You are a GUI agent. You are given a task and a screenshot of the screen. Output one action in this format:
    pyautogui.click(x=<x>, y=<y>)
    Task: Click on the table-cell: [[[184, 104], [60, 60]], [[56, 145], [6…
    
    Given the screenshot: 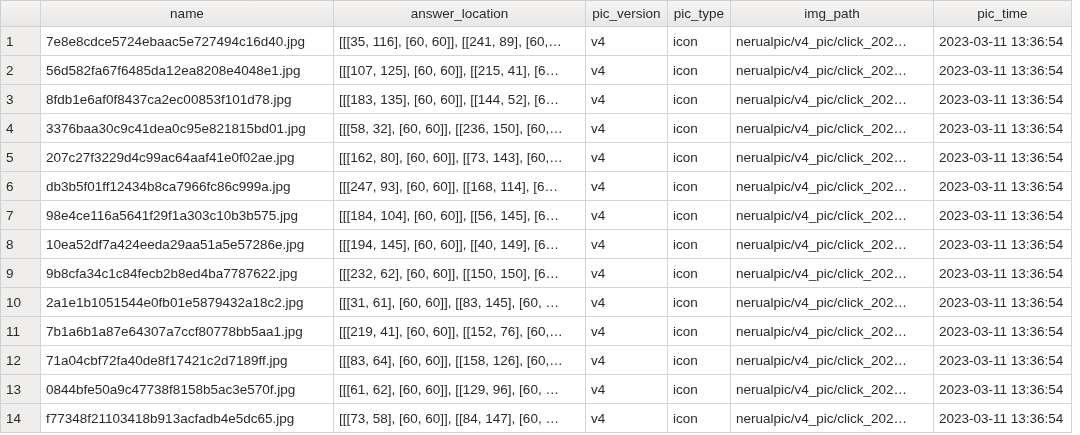 What is the action you would take?
    pyautogui.click(x=460, y=215)
    